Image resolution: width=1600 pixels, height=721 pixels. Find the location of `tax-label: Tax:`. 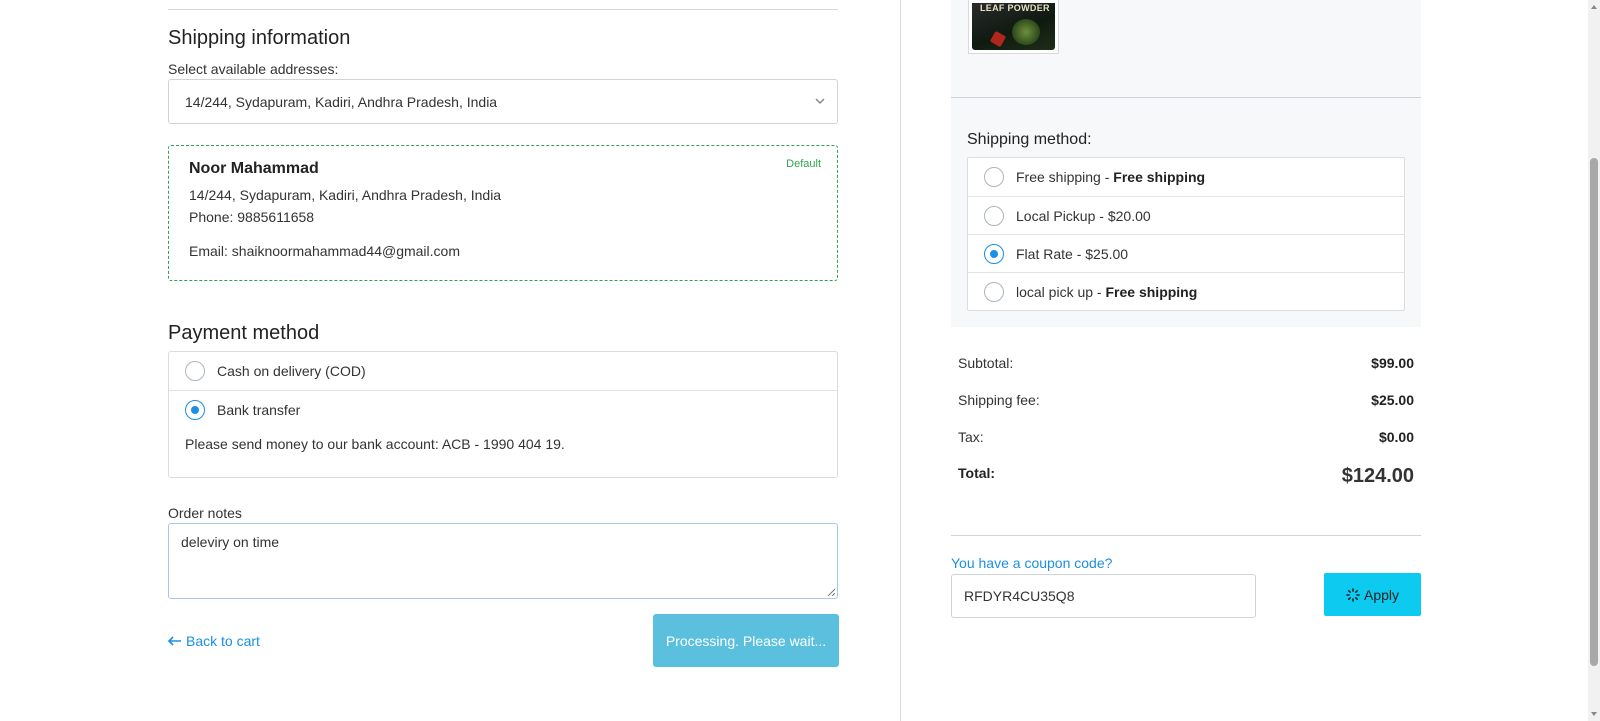

tax-label: Tax: is located at coordinates (971, 437).